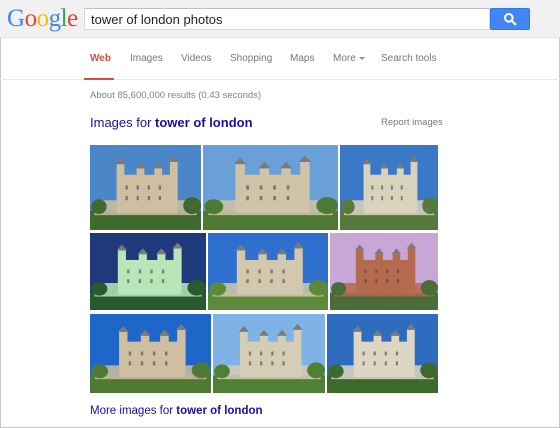 The image size is (560, 428). I want to click on more-images-query: tower of london, so click(219, 411).